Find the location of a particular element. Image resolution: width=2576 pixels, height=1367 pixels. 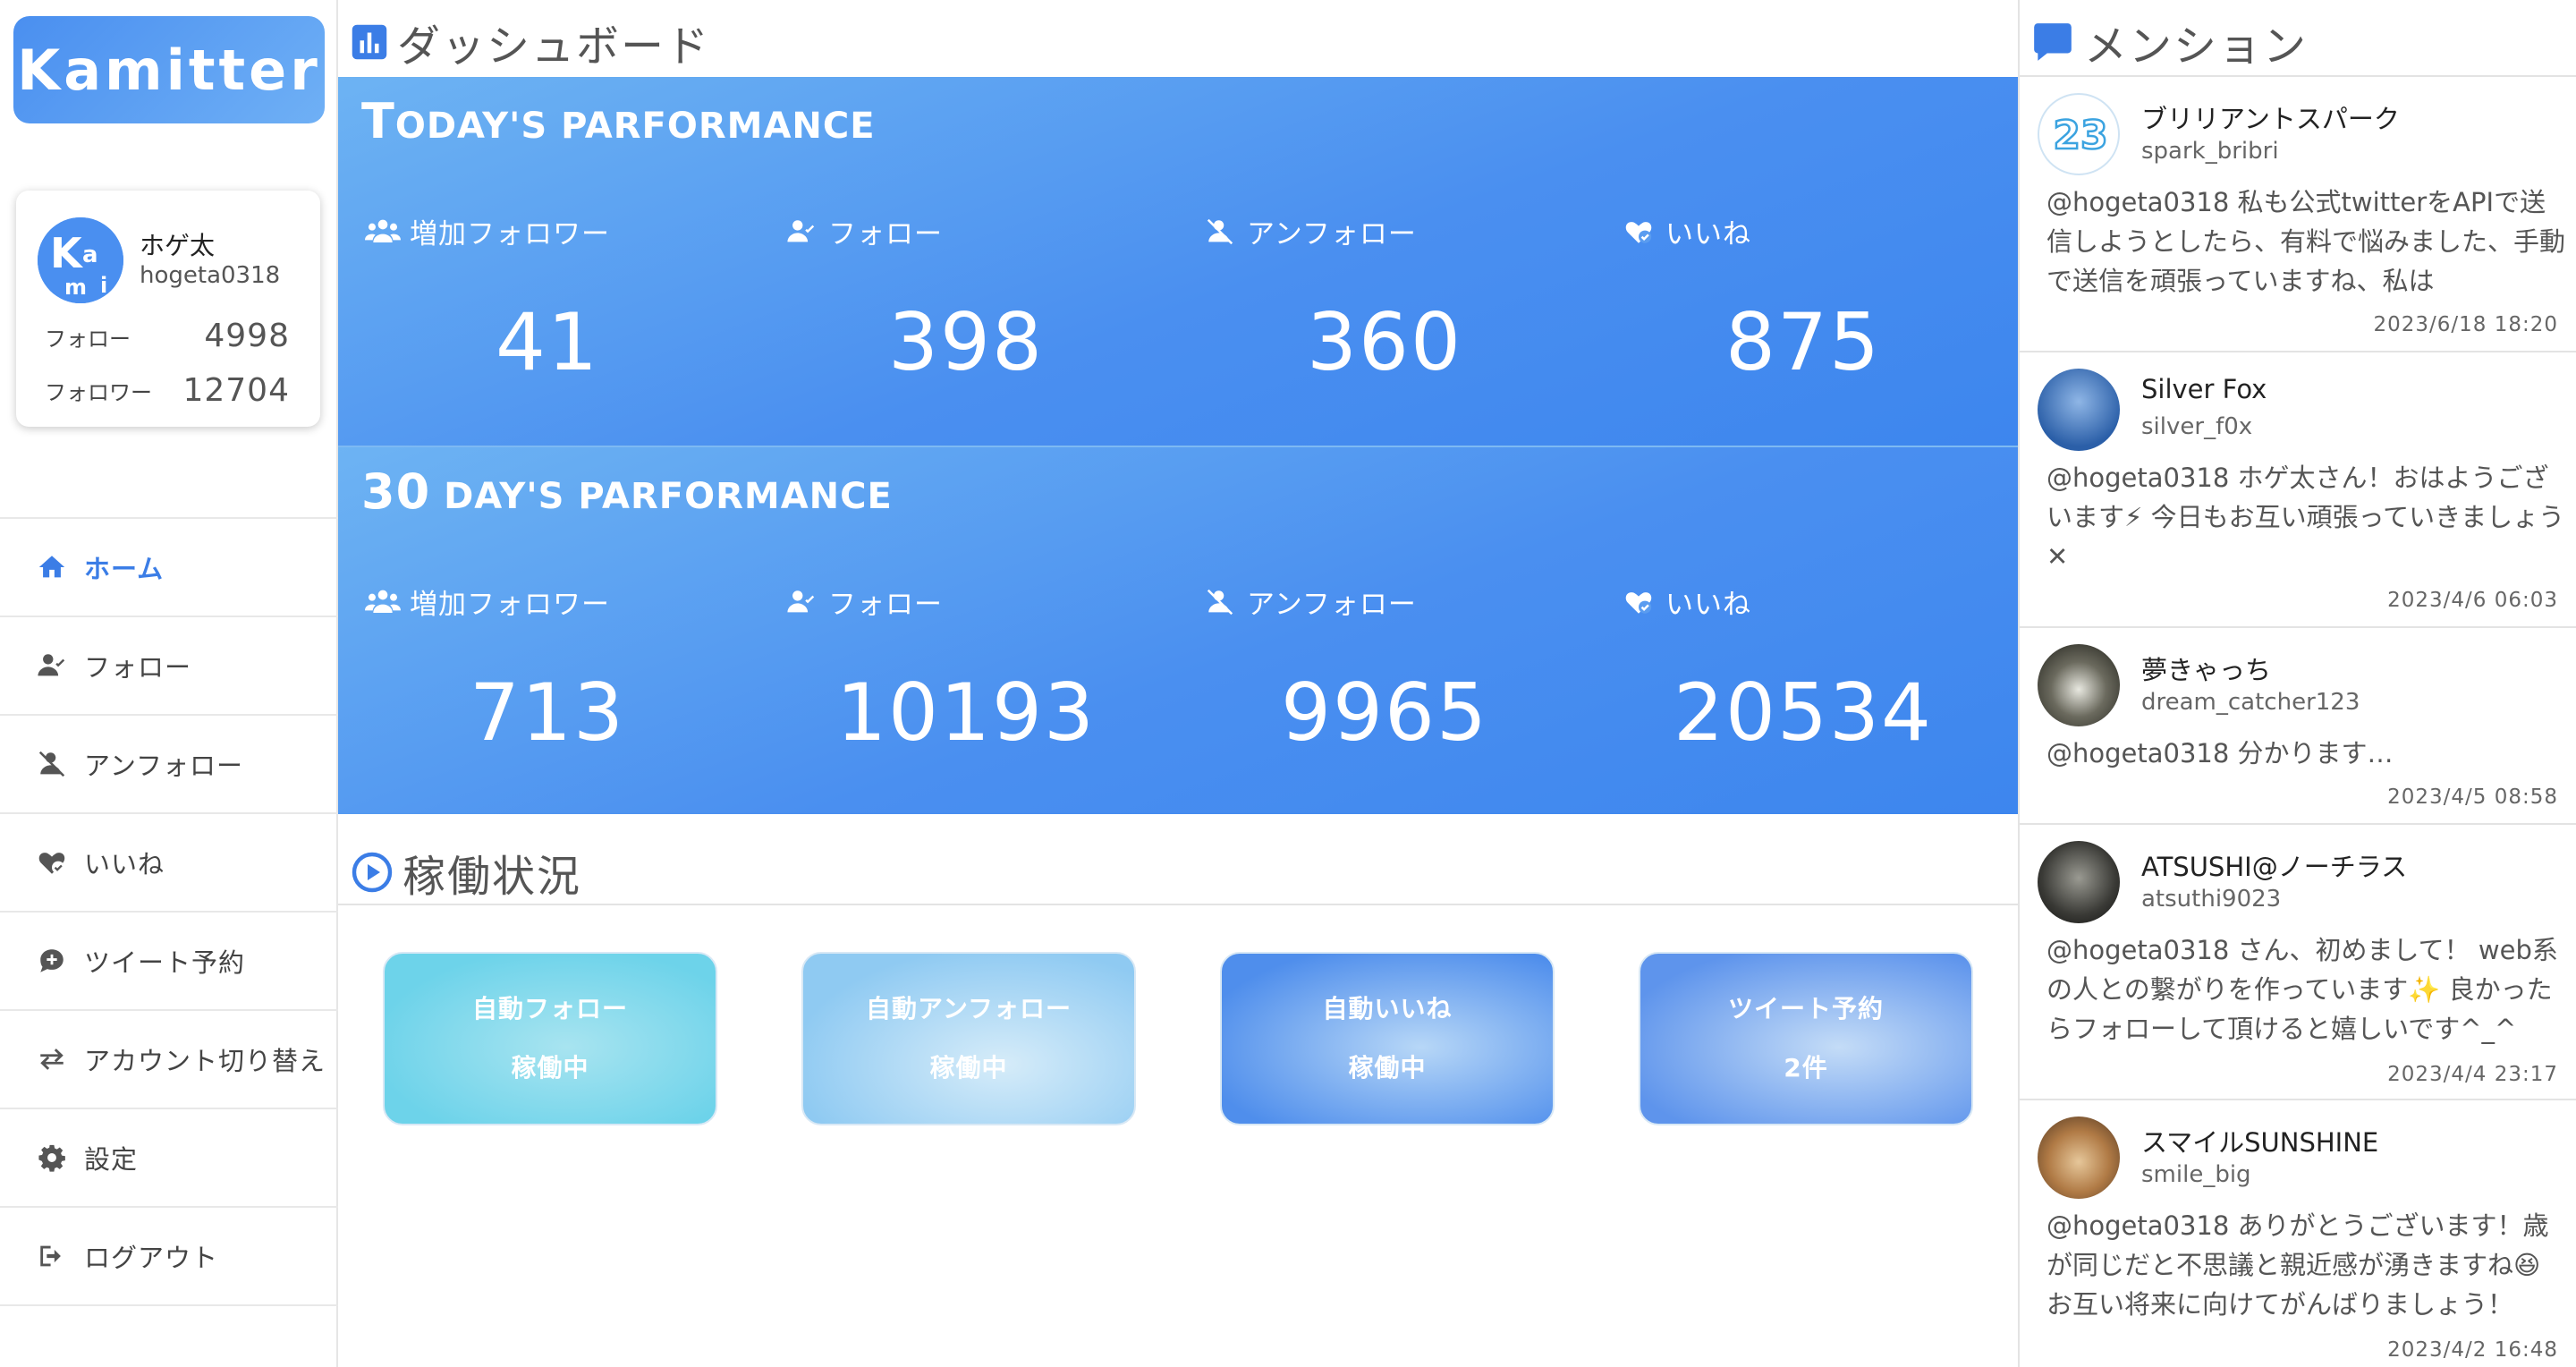

panel-title: 30 DAY'S PARFORMANCE is located at coordinates (627, 492).